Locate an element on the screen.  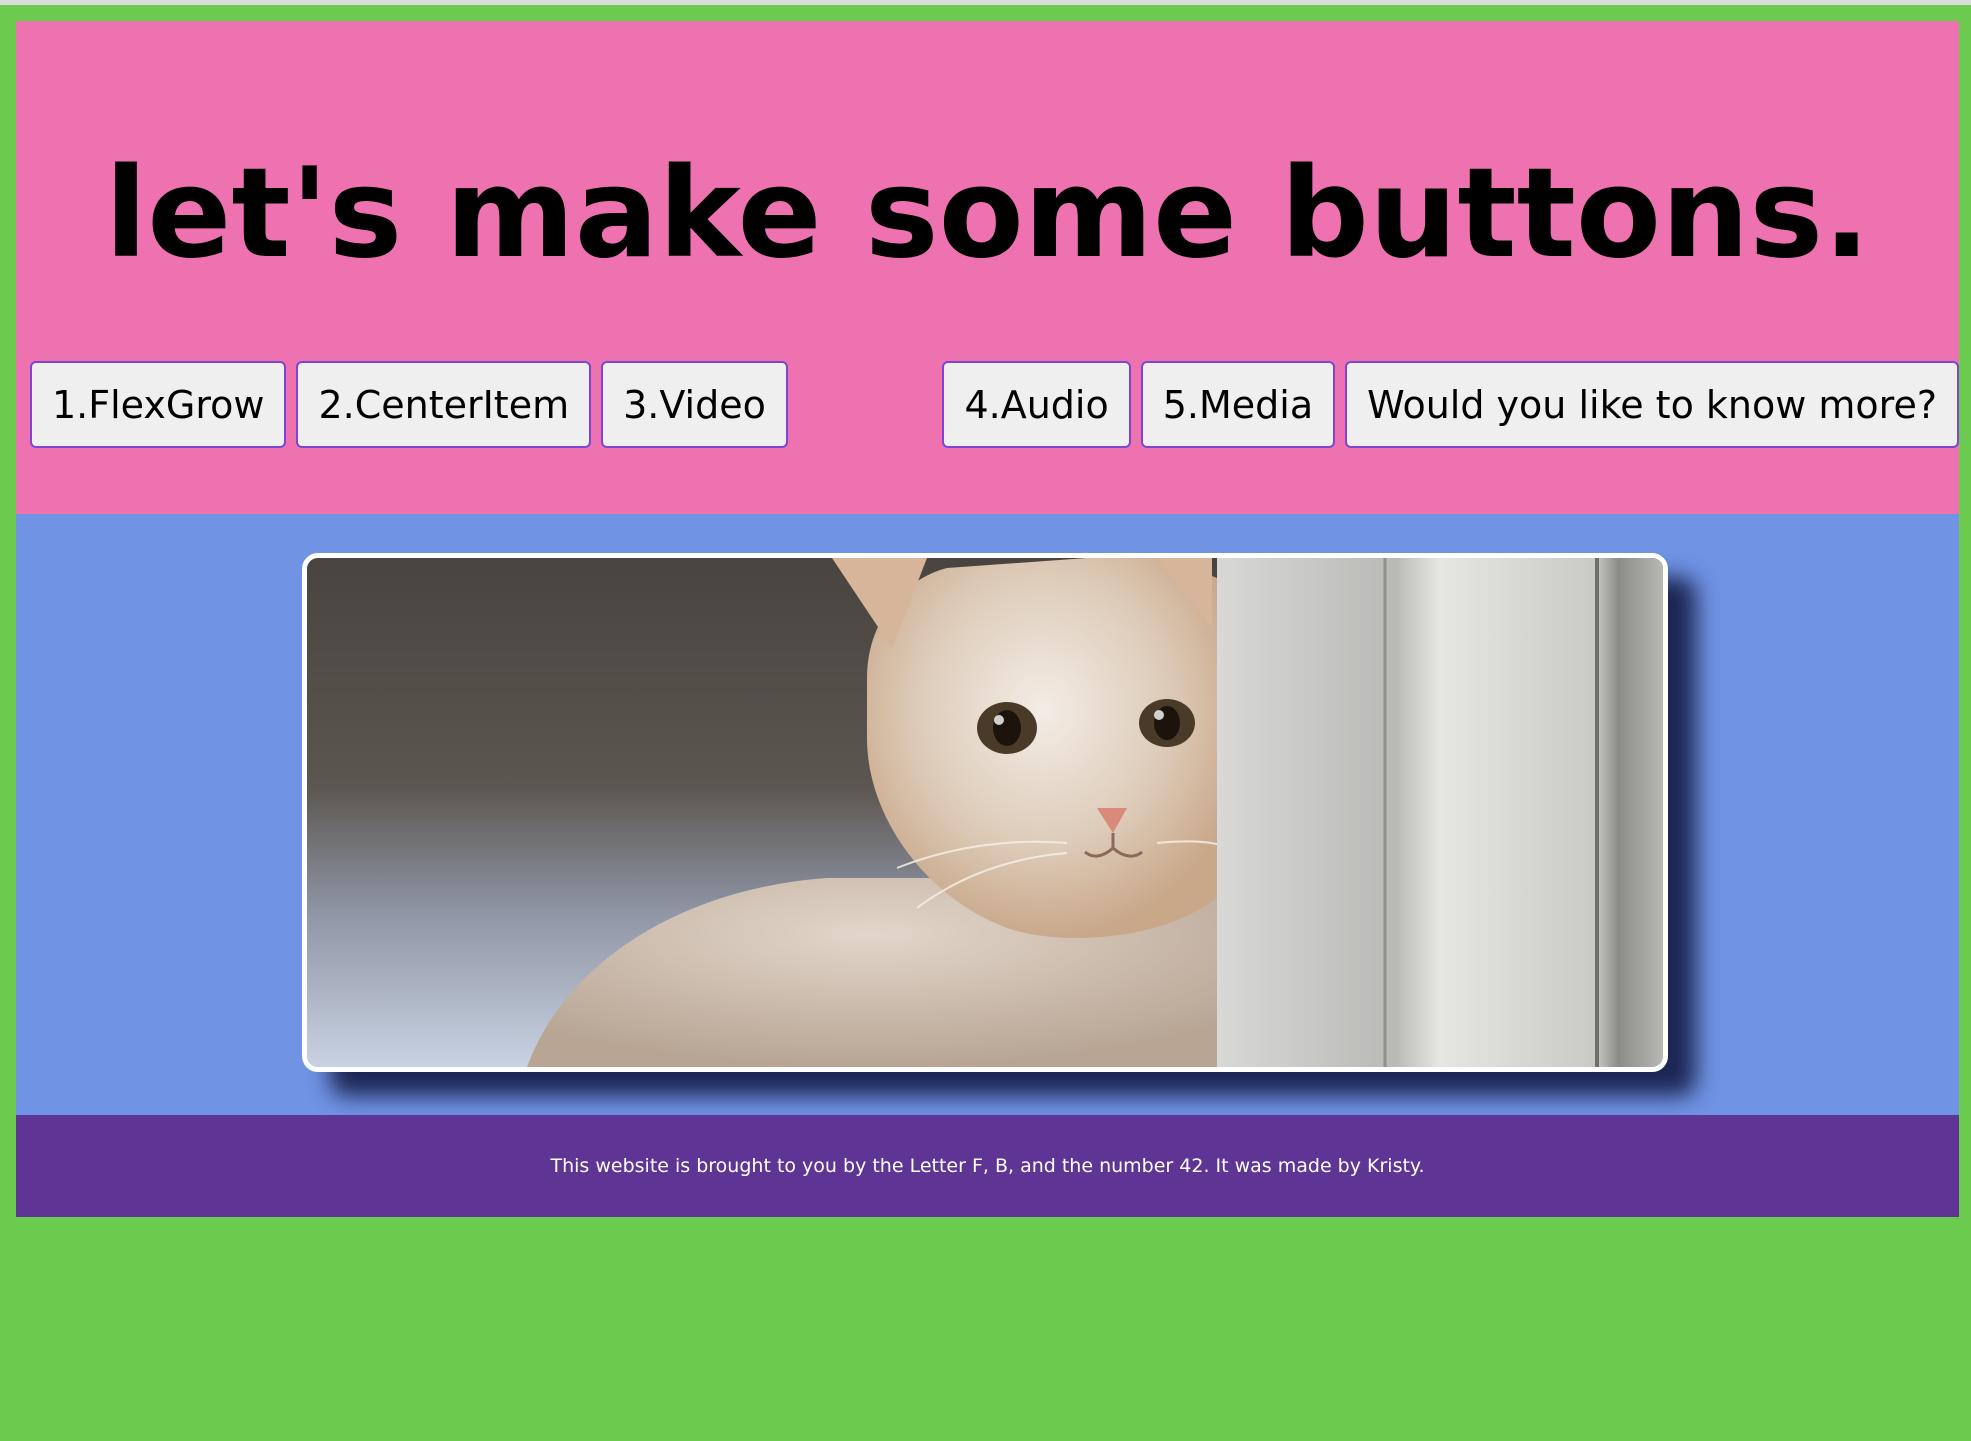
flexgrow-button: 1.FlexGrow is located at coordinates (158, 404).